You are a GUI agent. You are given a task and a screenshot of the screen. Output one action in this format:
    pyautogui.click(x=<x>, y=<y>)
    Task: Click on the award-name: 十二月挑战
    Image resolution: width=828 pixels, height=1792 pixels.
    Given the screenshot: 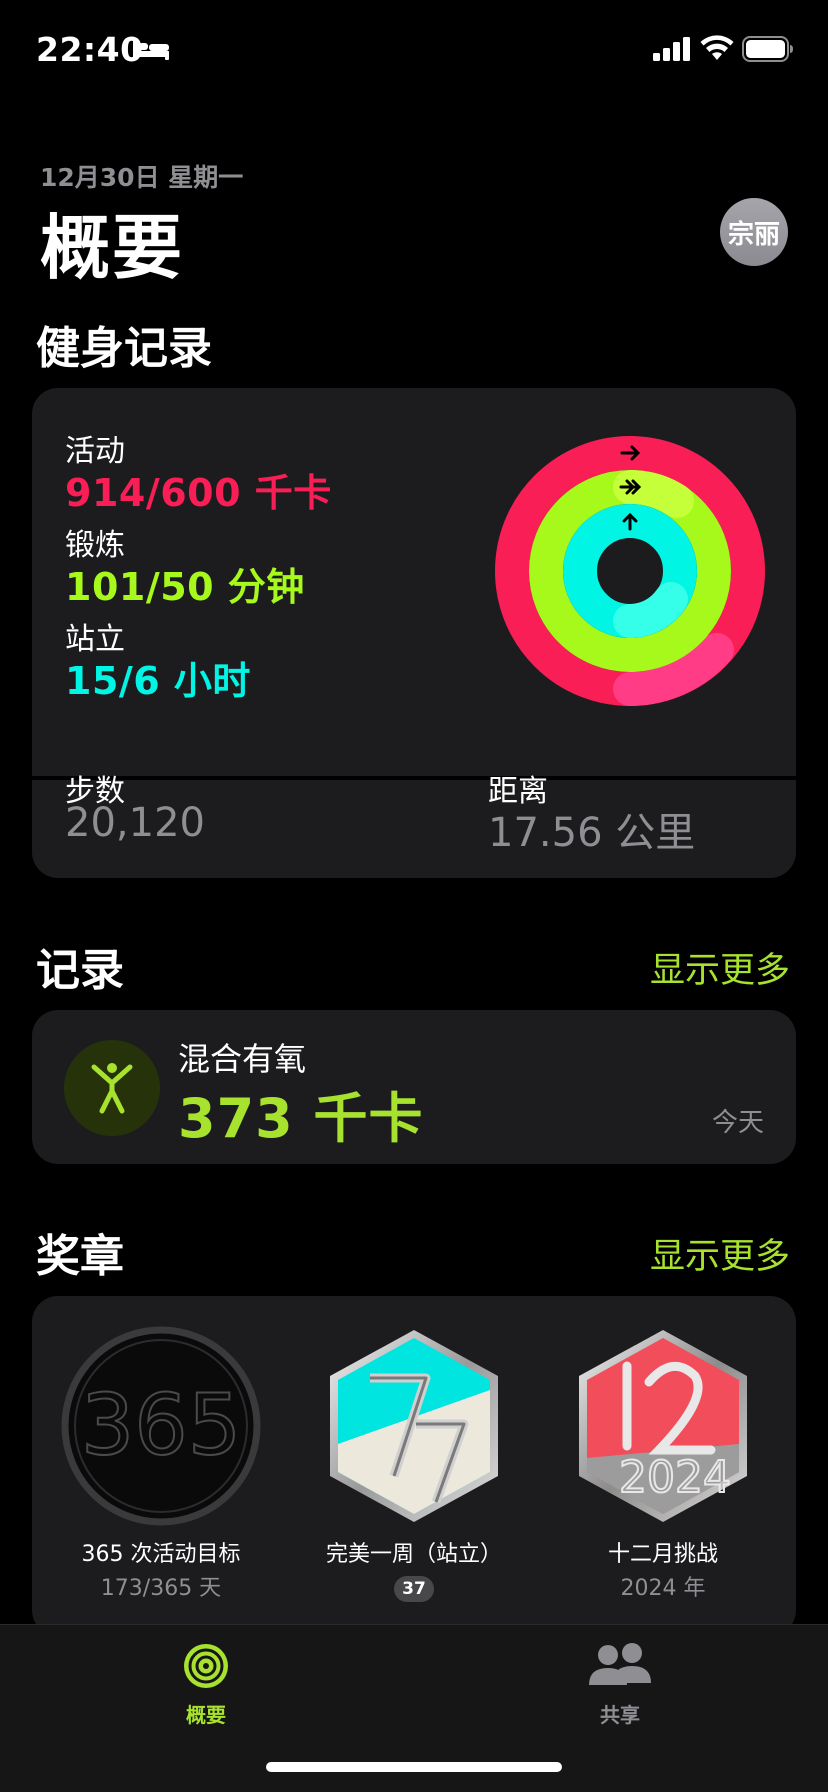 What is the action you would take?
    pyautogui.click(x=662, y=1554)
    